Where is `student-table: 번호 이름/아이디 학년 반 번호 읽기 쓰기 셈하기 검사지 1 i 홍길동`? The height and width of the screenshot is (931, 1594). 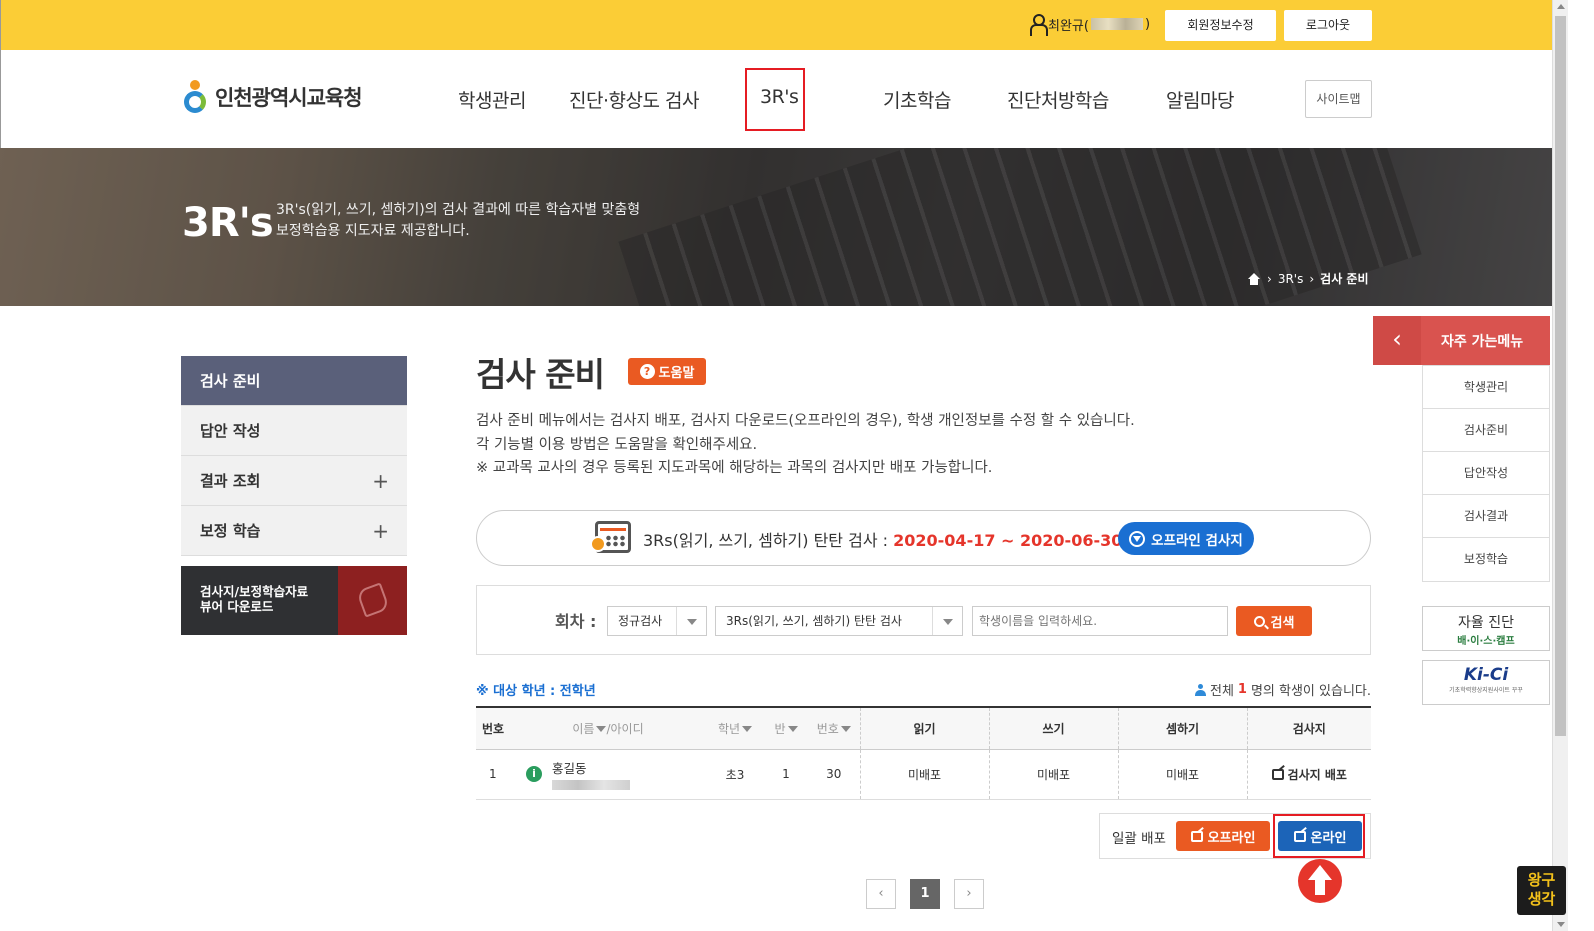 student-table: 번호 이름/아이디 학년 반 번호 읽기 쓰기 셈하기 검사지 1 i 홍길동 is located at coordinates (923, 753).